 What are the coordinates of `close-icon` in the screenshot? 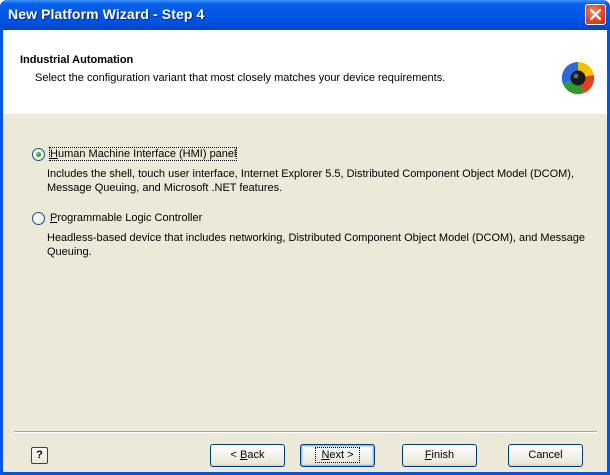 It's located at (595, 14).